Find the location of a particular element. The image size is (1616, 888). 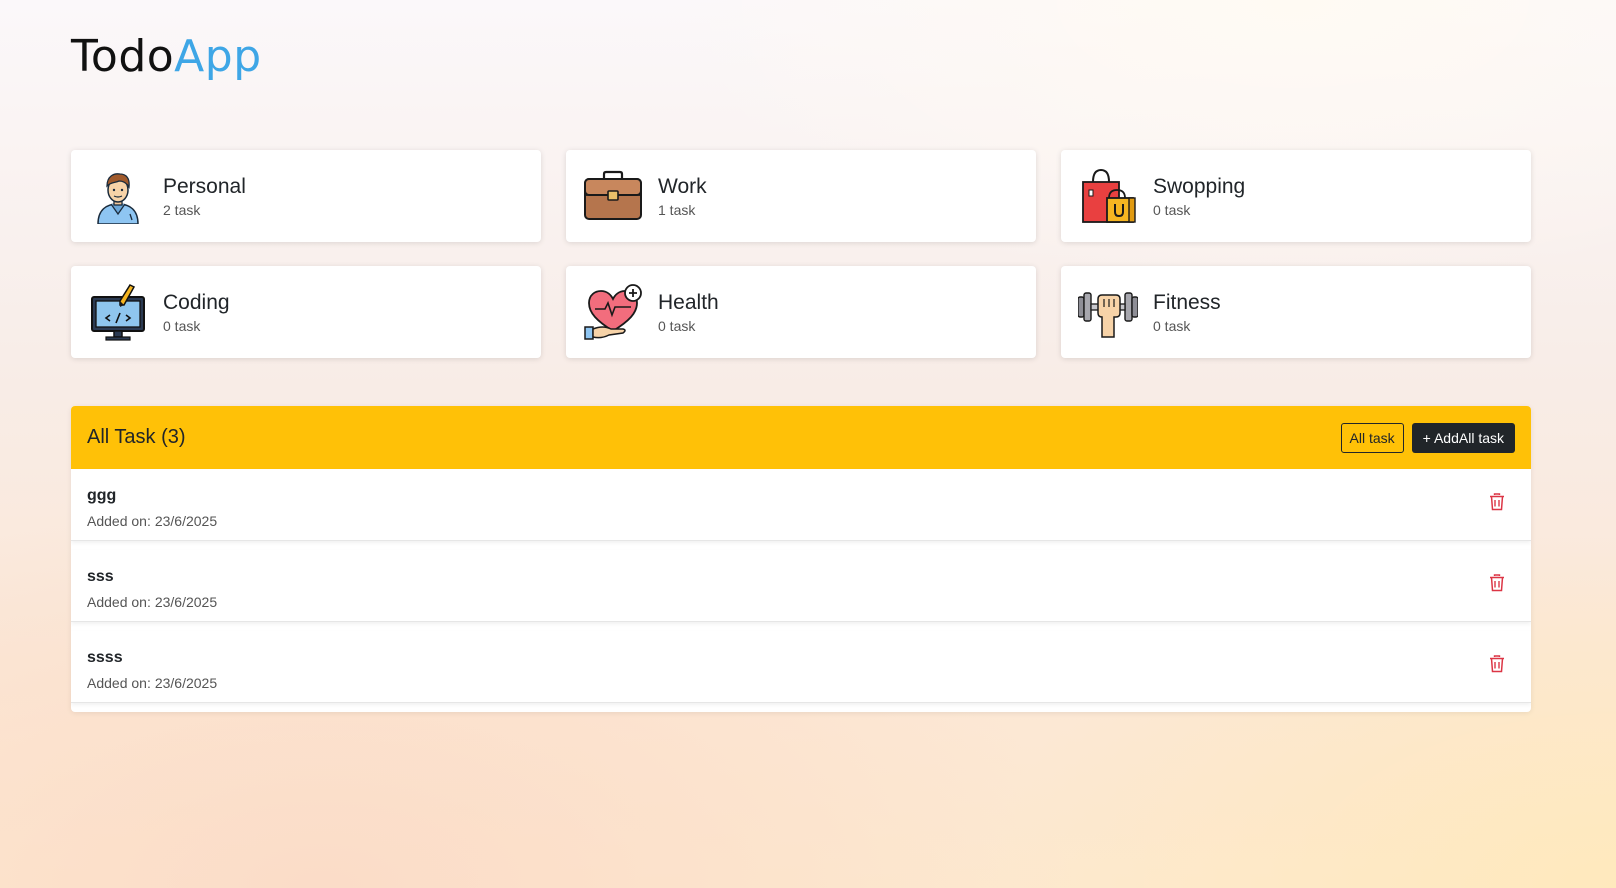

app-logo: TodoApp is located at coordinates (166, 56).